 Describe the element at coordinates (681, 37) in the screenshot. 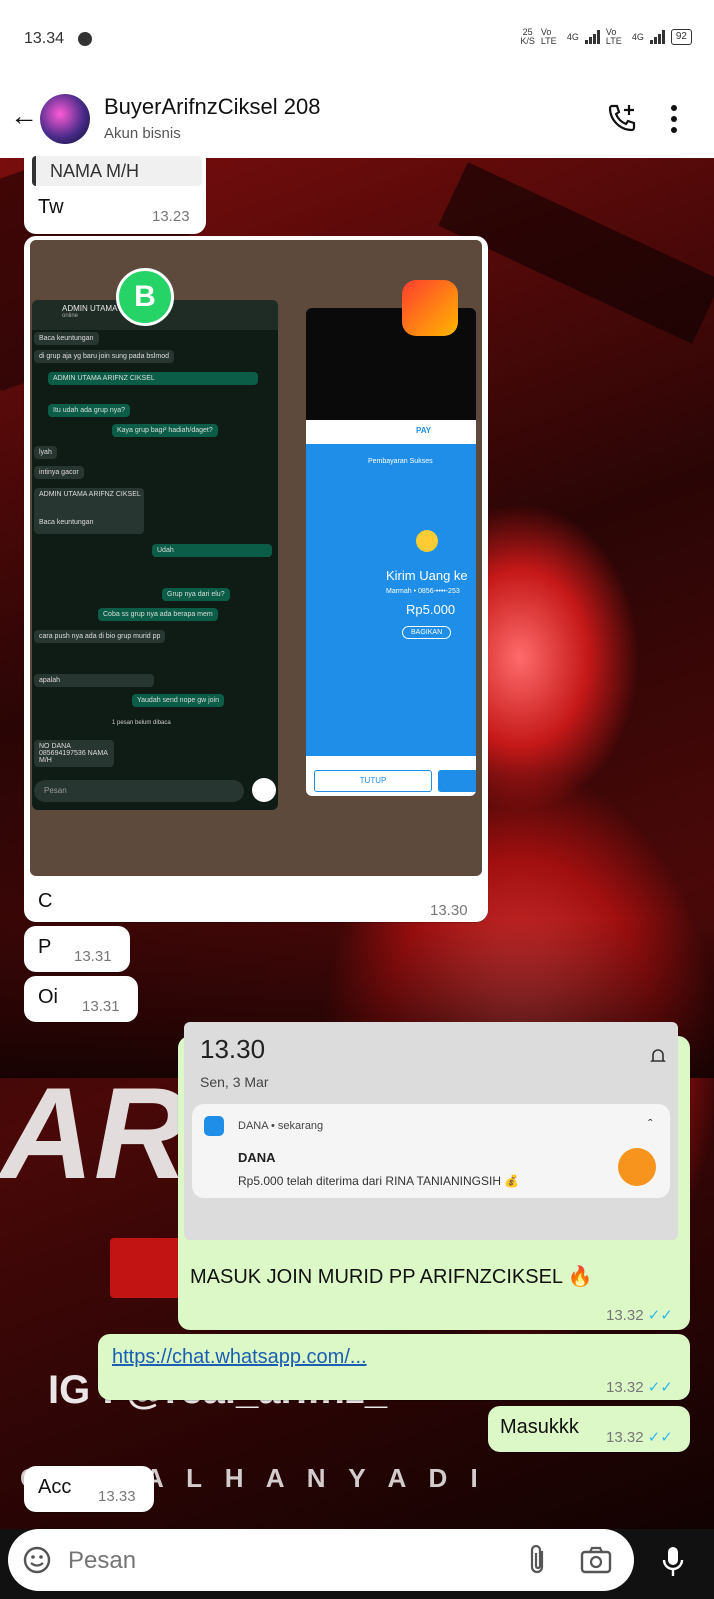

I see `battery-icon: 92` at that location.